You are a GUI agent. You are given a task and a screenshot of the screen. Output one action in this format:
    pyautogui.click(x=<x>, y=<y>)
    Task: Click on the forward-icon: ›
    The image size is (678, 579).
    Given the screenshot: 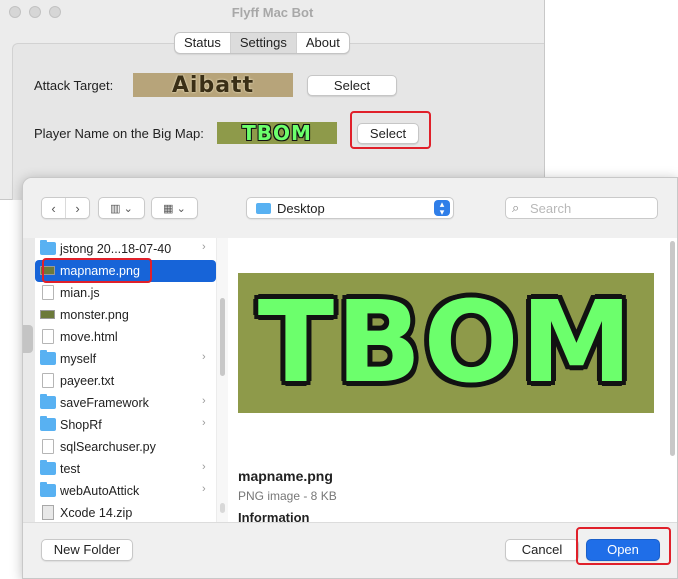 What is the action you would take?
    pyautogui.click(x=77, y=208)
    